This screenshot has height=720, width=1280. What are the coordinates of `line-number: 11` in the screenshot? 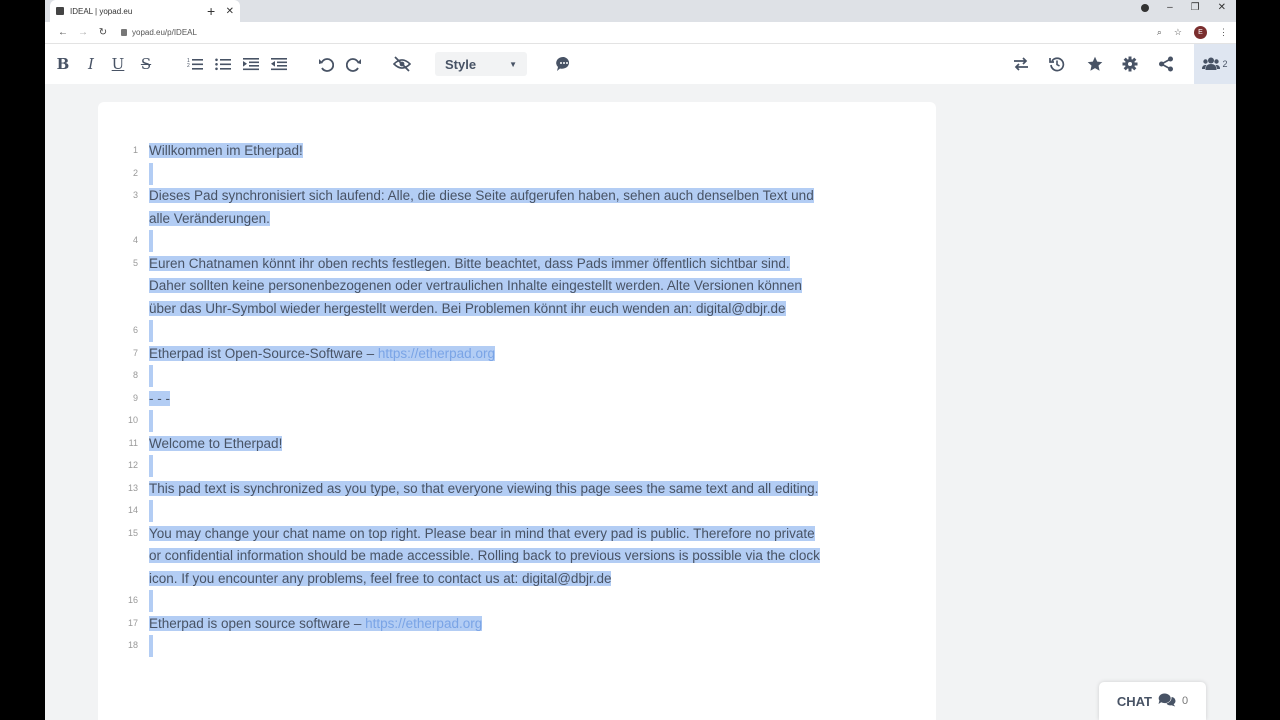 It's located at (133, 442).